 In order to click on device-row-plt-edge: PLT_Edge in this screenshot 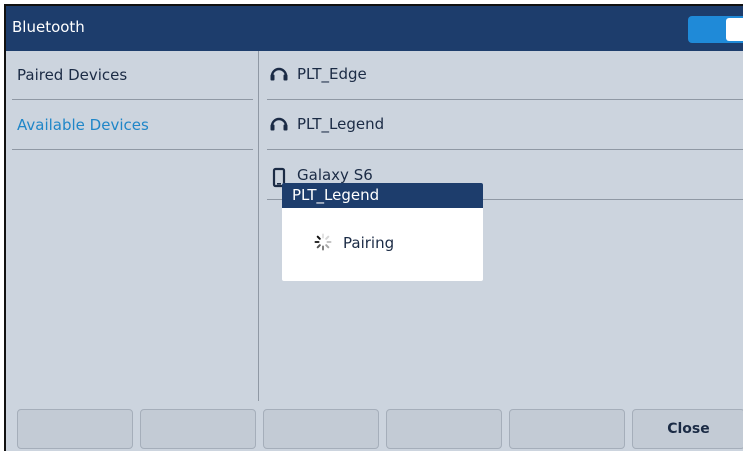, I will do `click(505, 75)`.